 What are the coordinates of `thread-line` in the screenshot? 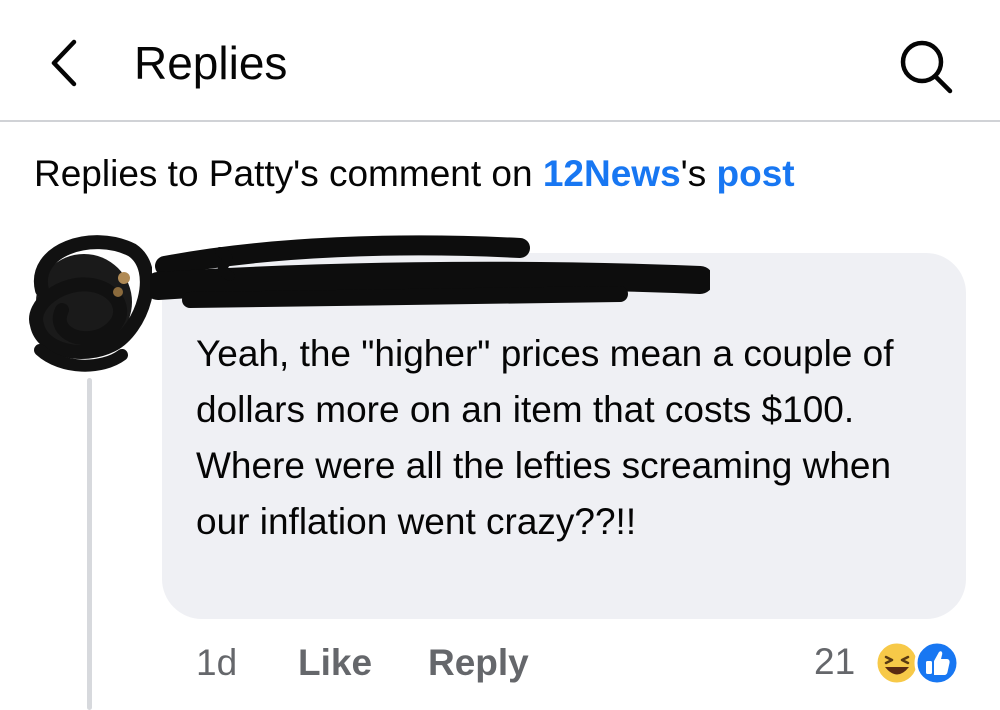 It's located at (89, 544).